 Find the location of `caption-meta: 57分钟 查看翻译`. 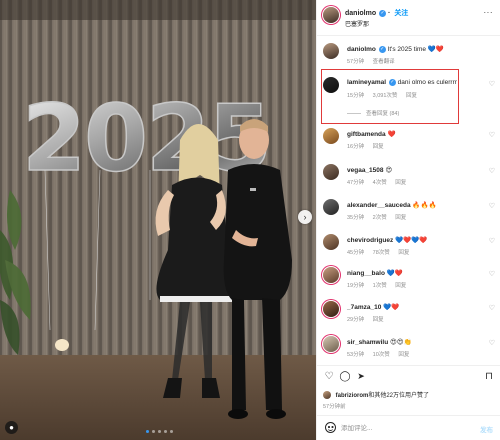

caption-meta: 57分钟 查看翻译 is located at coordinates (374, 61).